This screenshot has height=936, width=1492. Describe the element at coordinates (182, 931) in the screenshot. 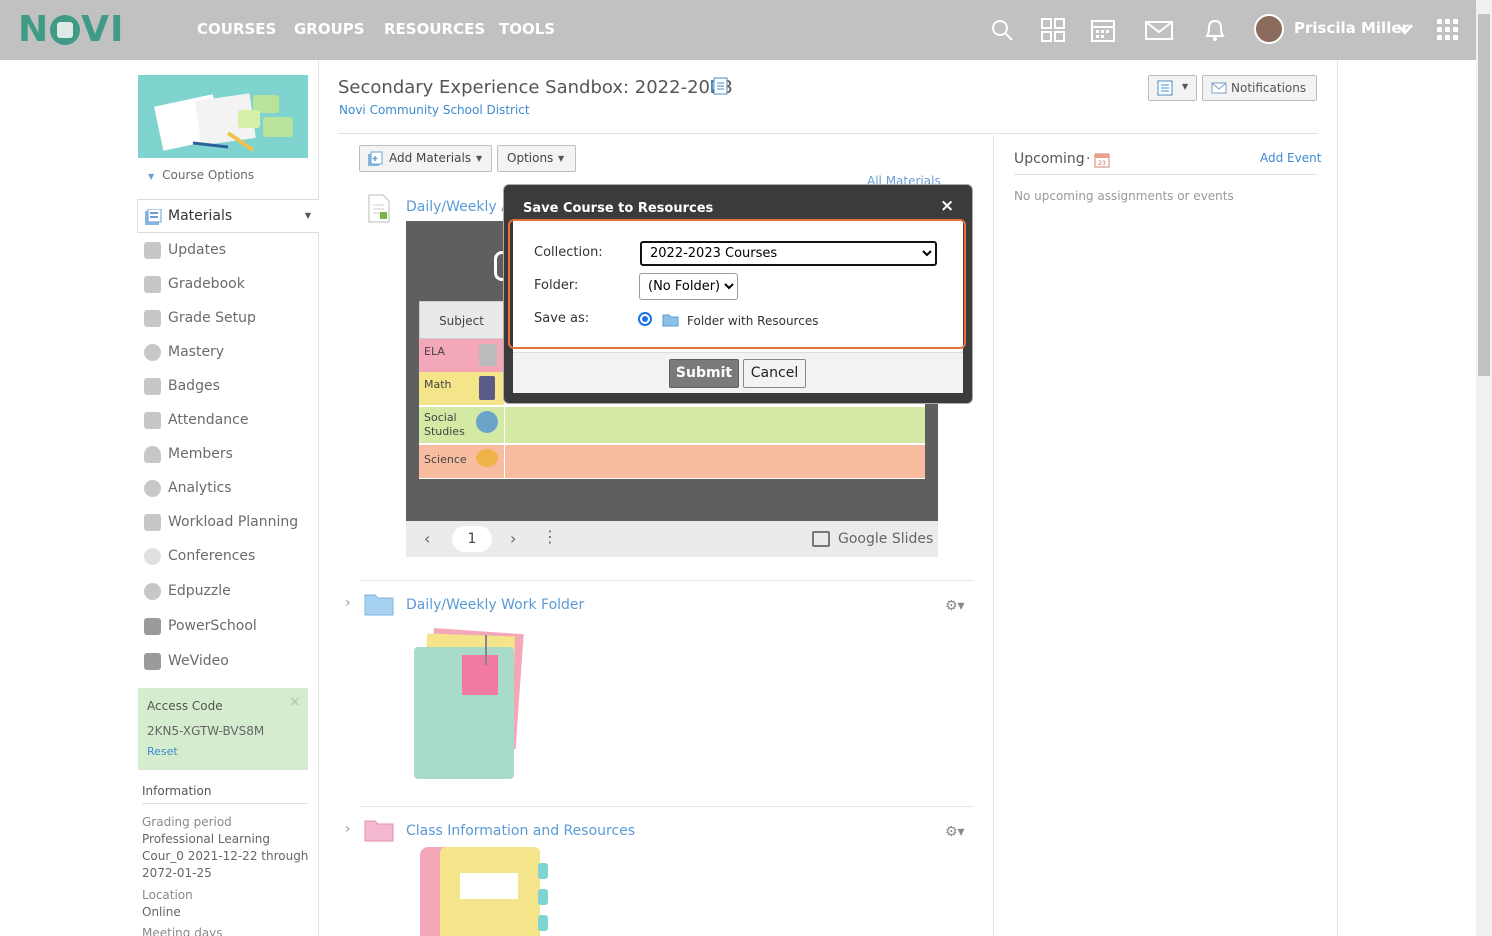

I see `meeting-days-label: Meeting days` at that location.